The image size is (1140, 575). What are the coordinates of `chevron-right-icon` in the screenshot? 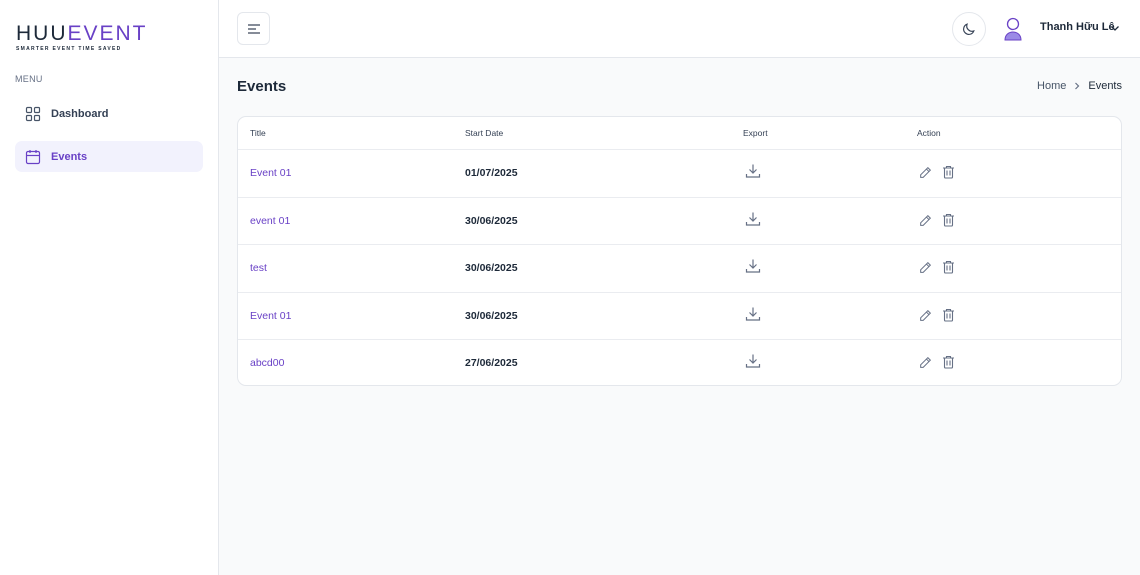 It's located at (1077, 86).